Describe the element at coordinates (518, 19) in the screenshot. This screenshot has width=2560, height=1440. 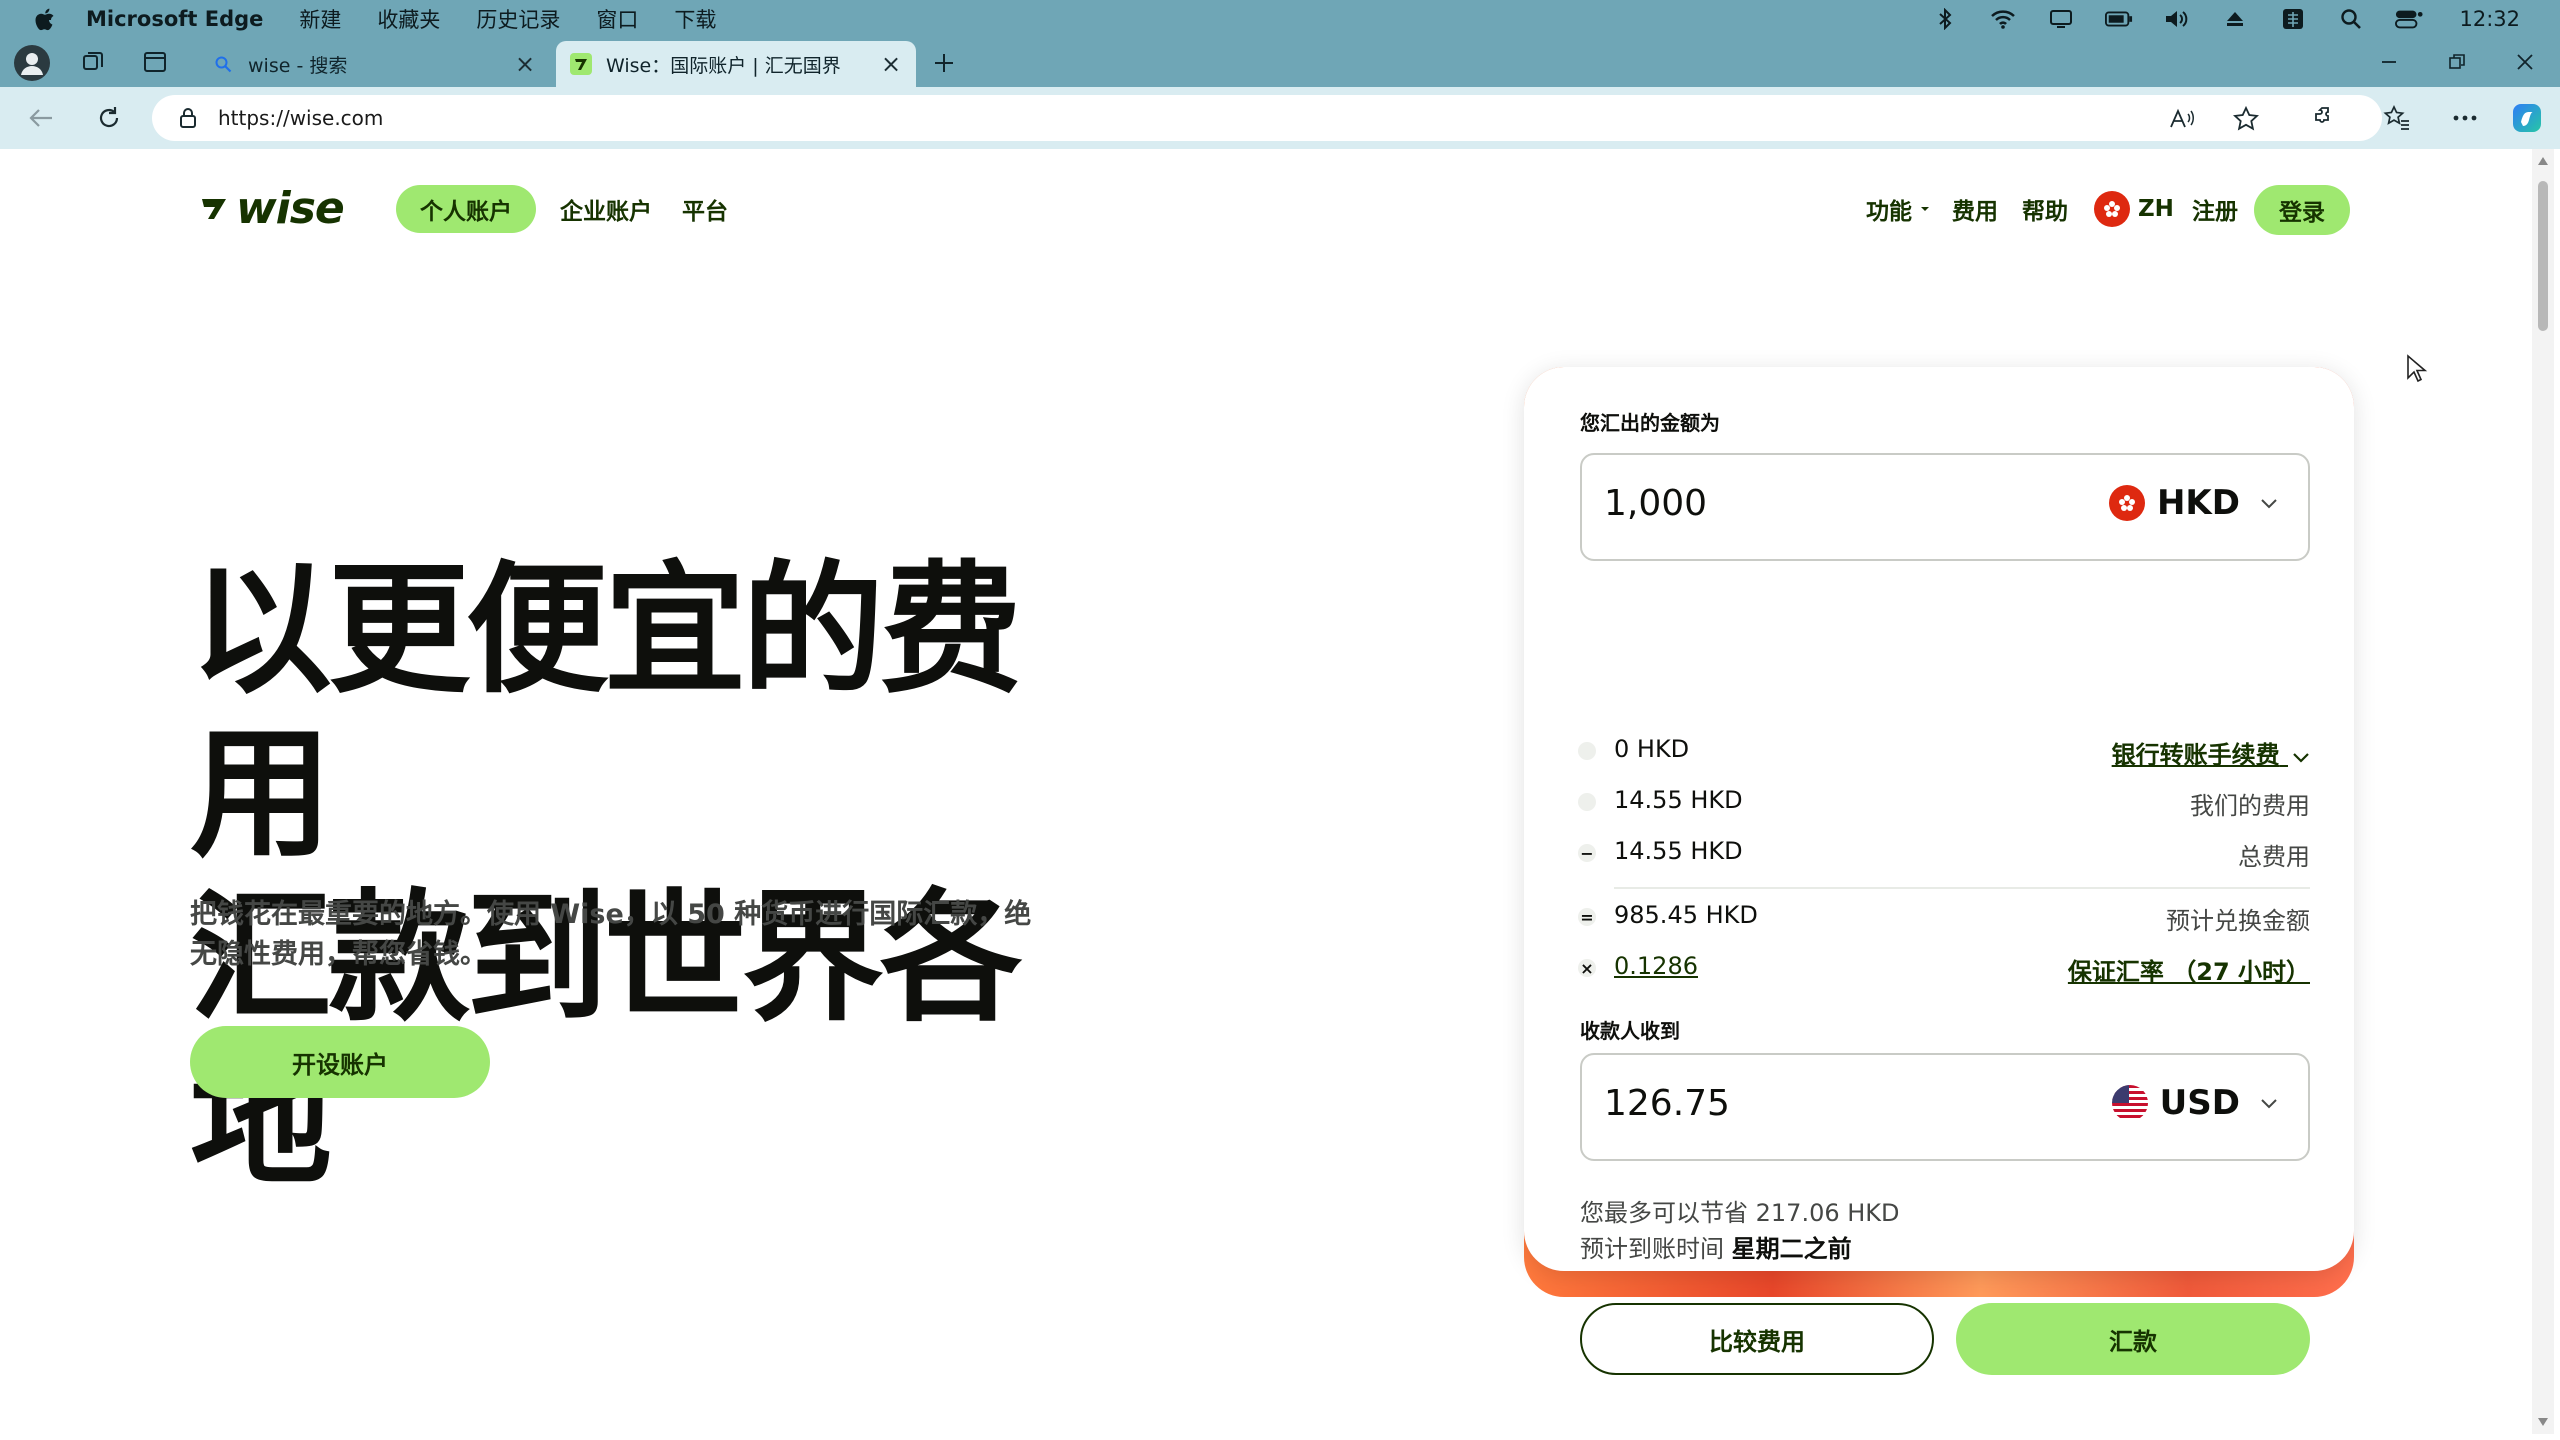
I see `menu-history: 历史记录` at that location.